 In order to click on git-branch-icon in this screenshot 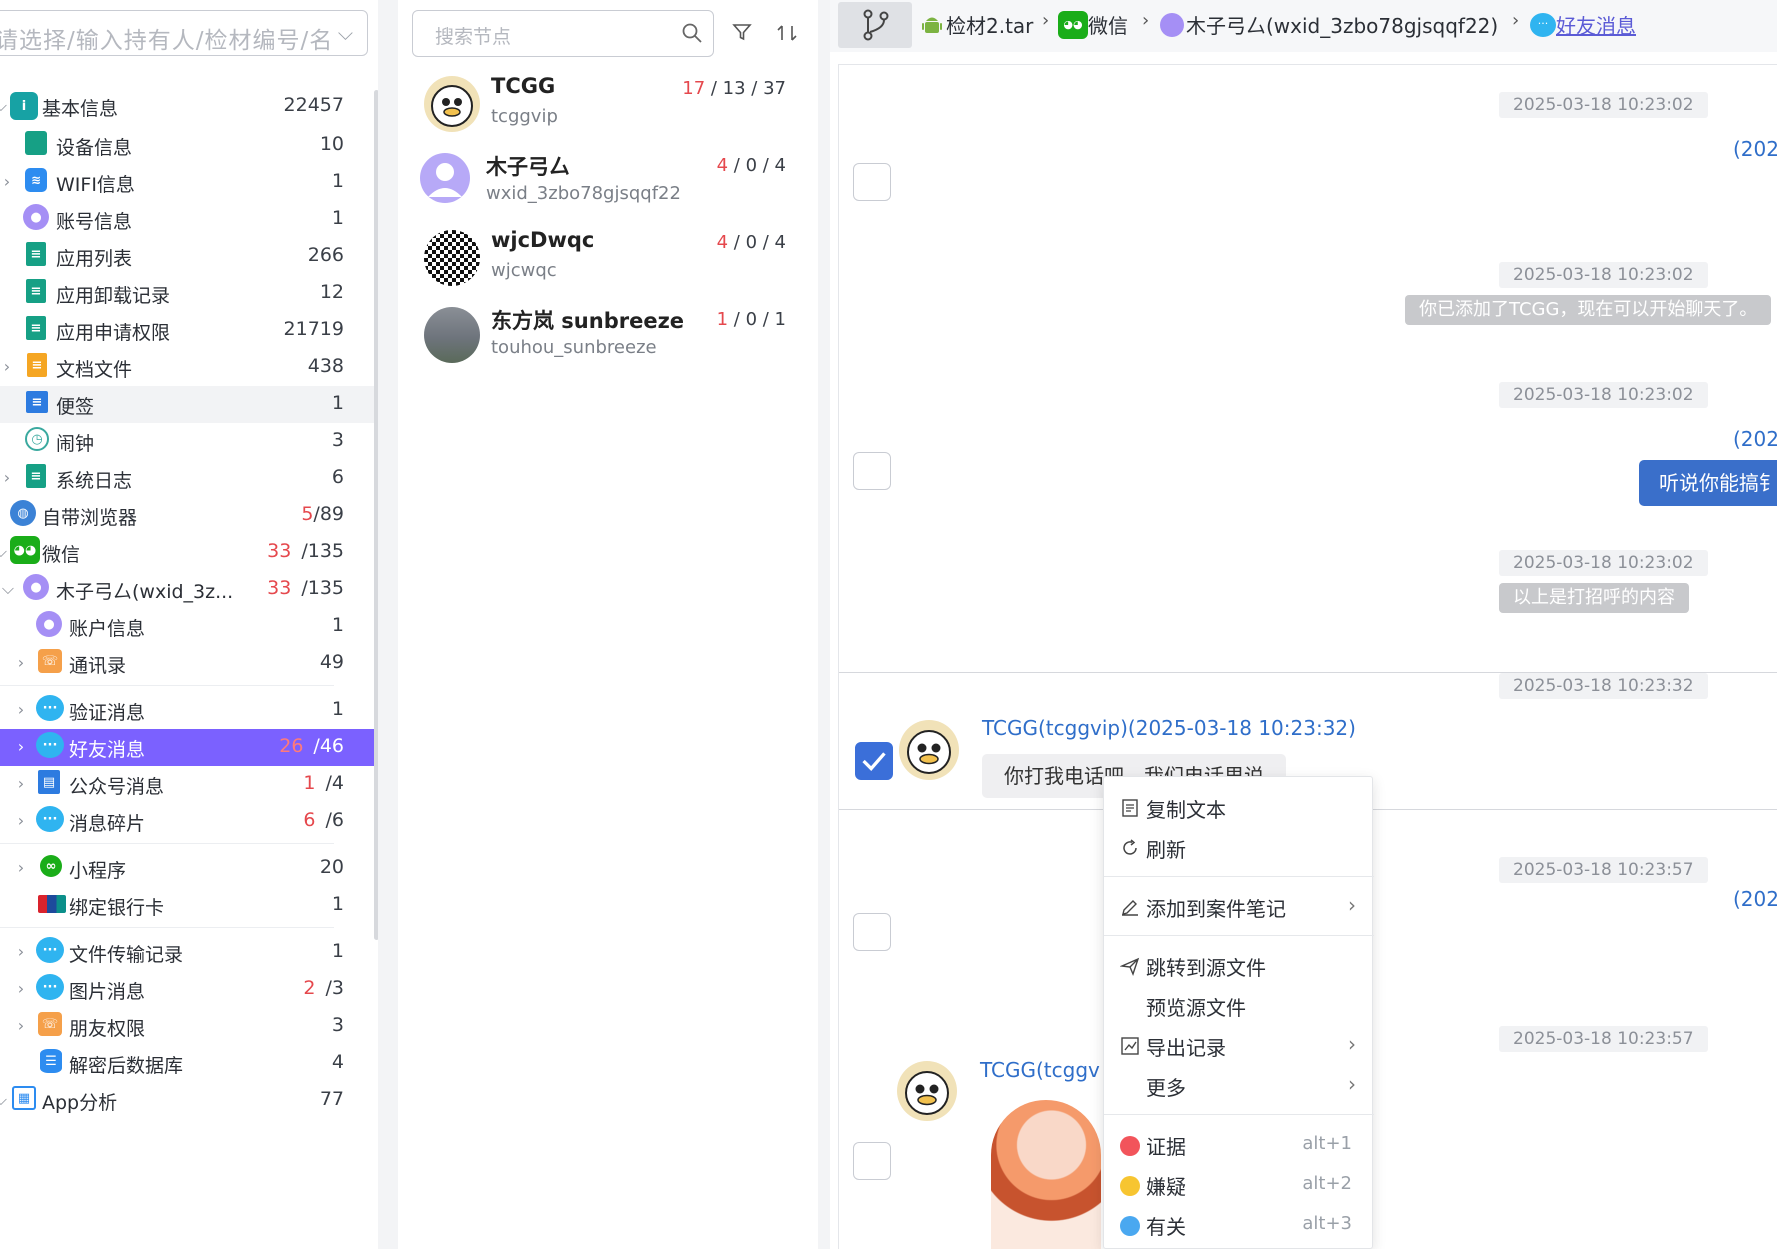, I will do `click(876, 25)`.